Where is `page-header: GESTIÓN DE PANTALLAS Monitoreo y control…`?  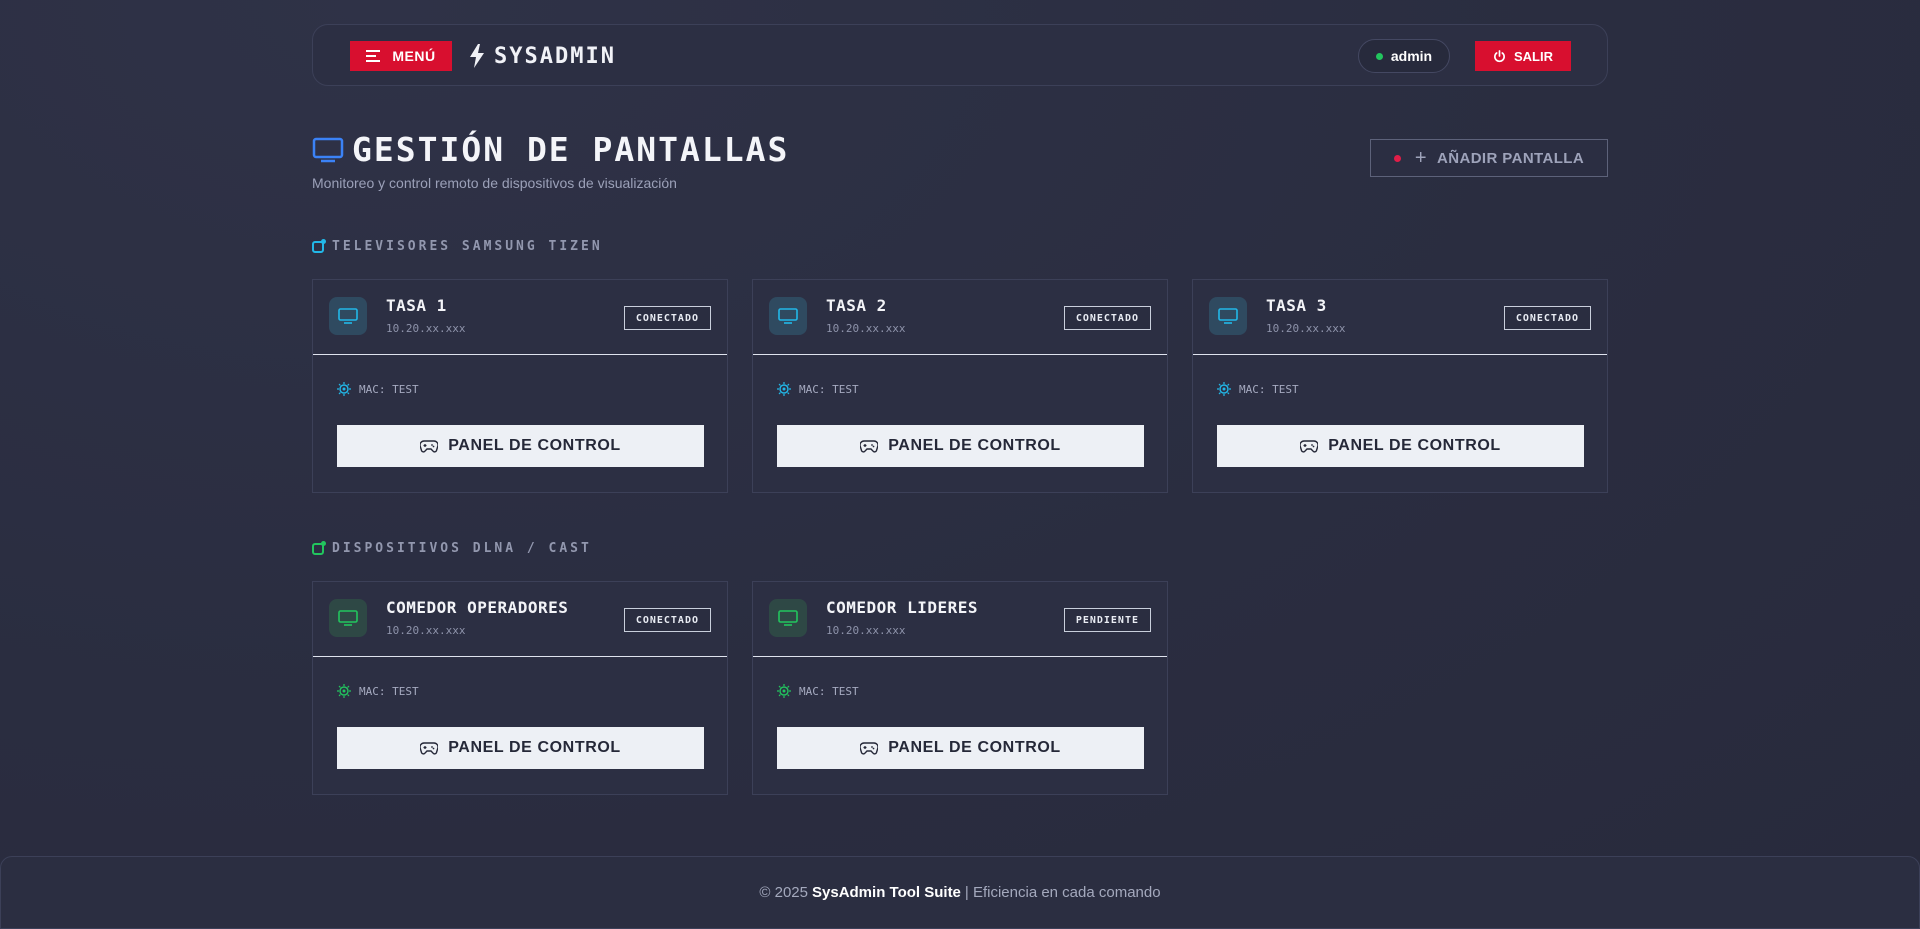
page-header: GESTIÓN DE PANTALLAS Monitoreo y control… is located at coordinates (550, 160).